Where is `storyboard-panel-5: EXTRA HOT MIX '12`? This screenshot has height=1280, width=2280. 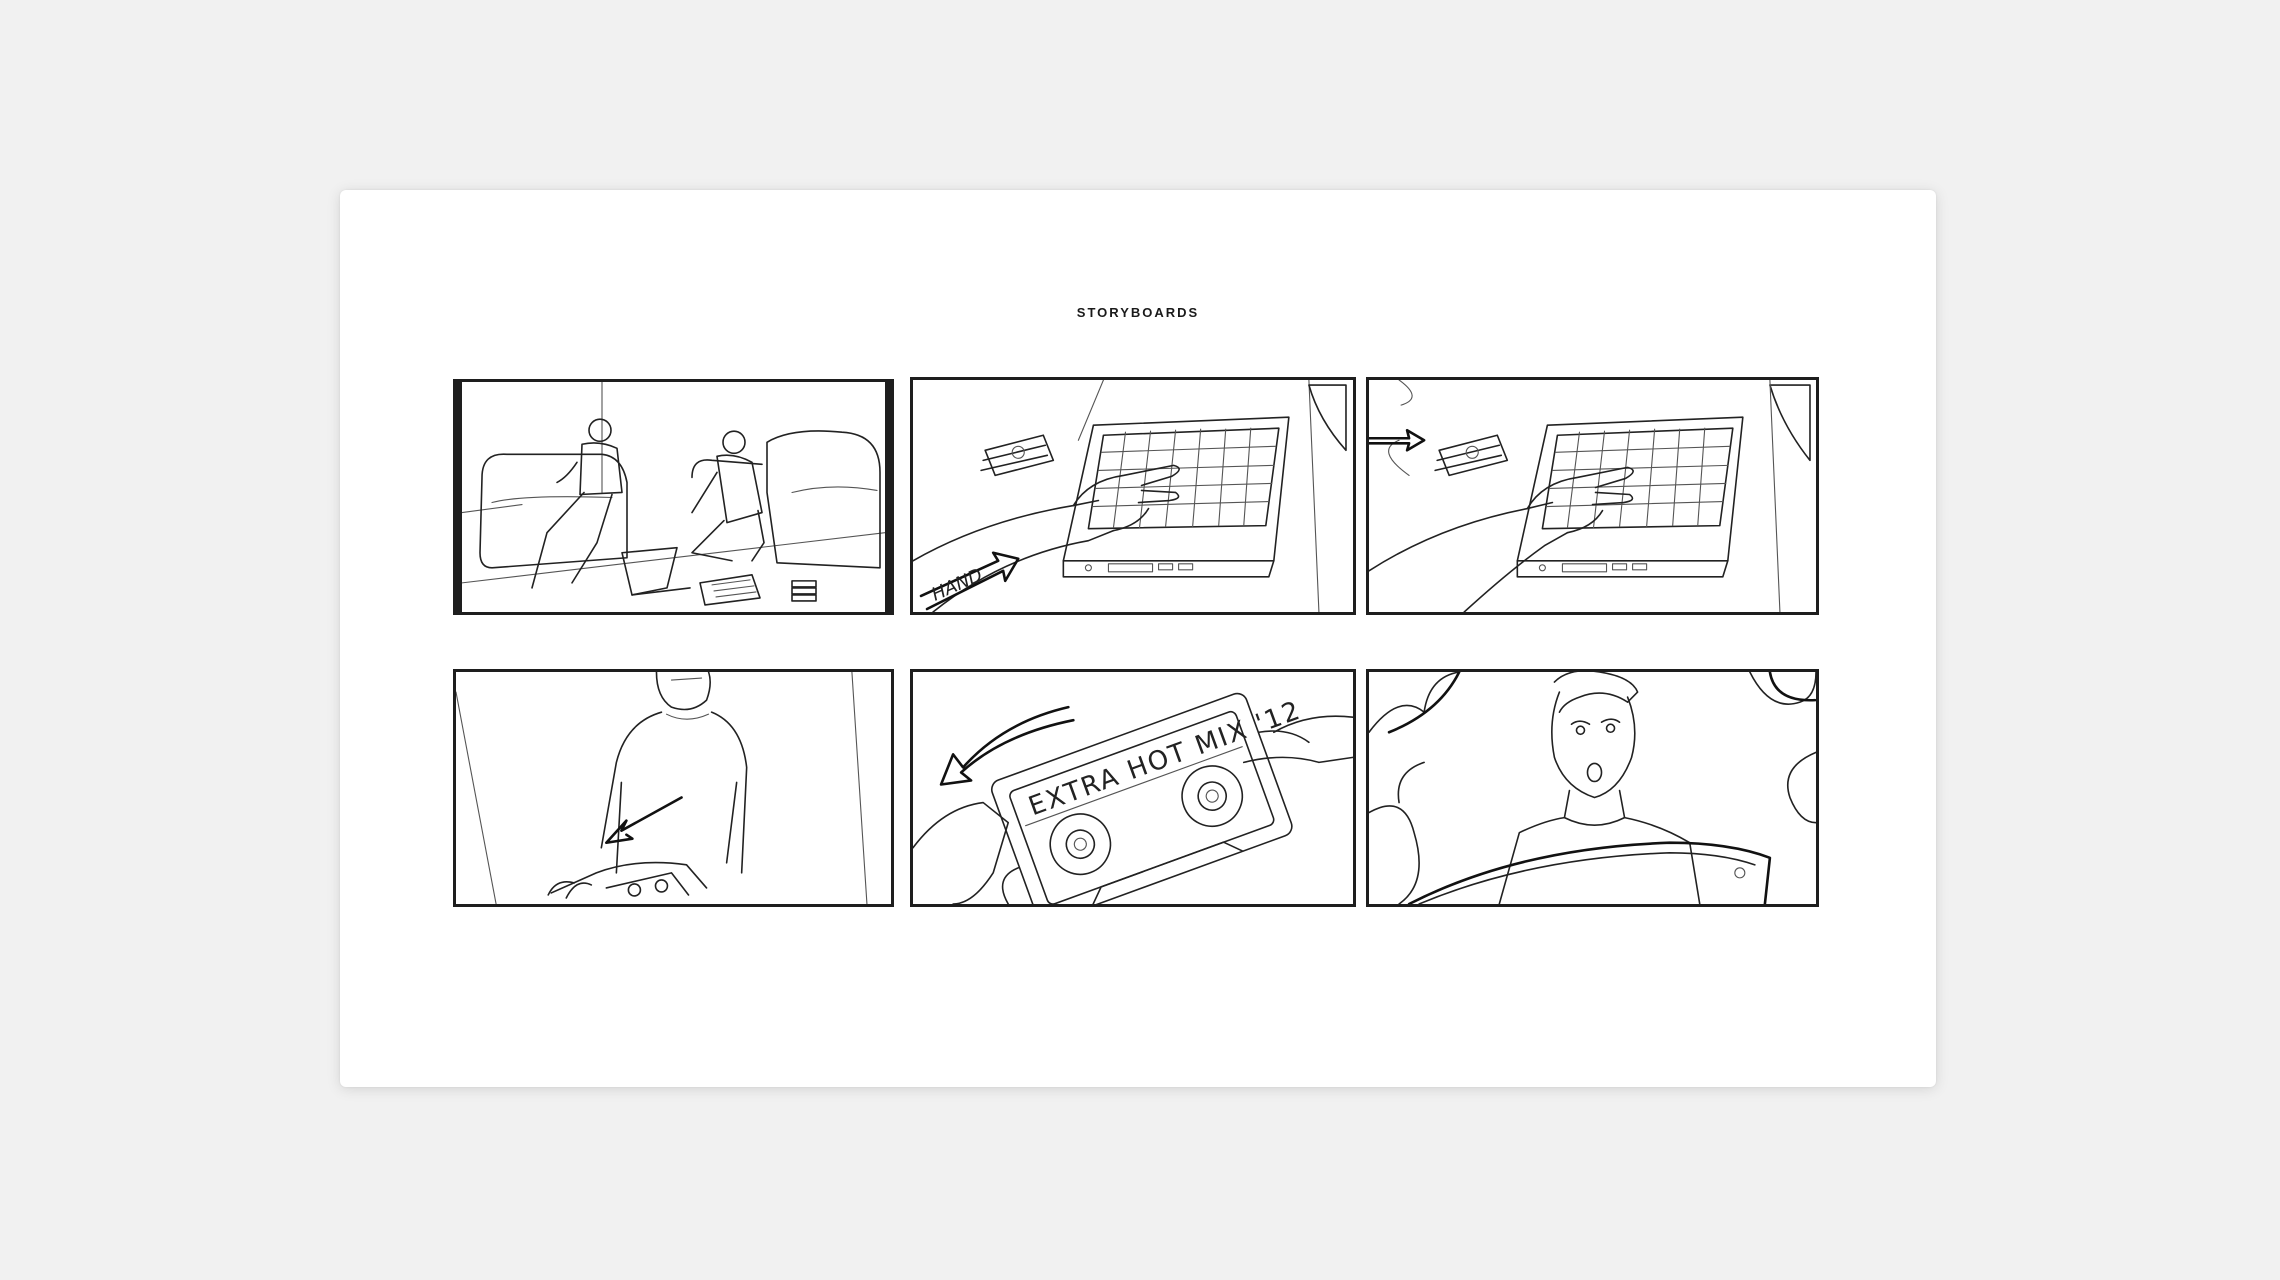 storyboard-panel-5: EXTRA HOT MIX '12 is located at coordinates (1133, 788).